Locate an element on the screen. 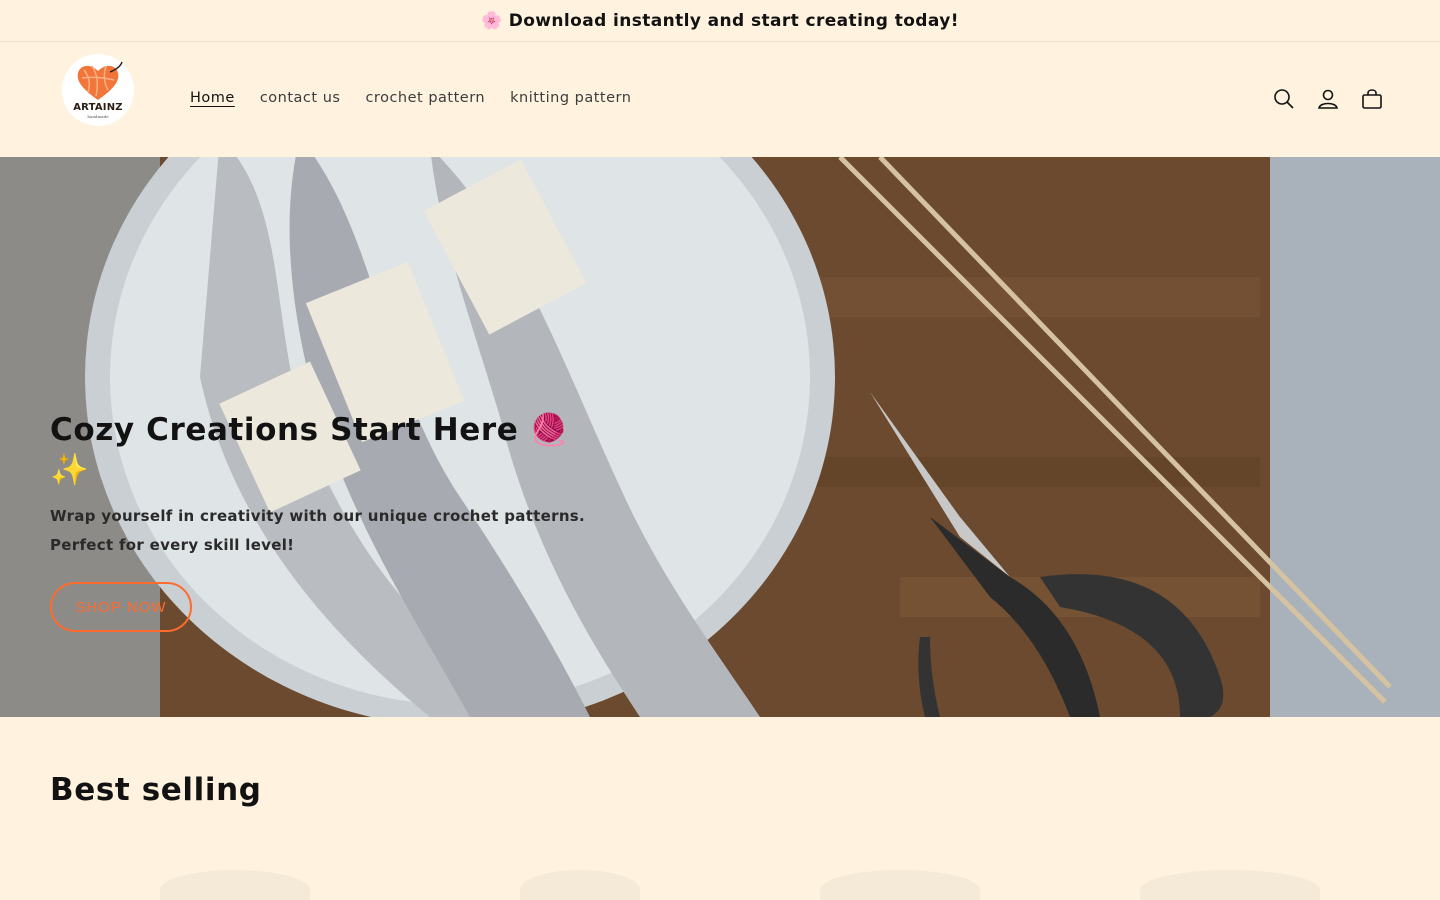 The height and width of the screenshot is (900, 1440). hero-title: Cozy Creations Start Here 🧶 ✨ is located at coordinates (309, 450).